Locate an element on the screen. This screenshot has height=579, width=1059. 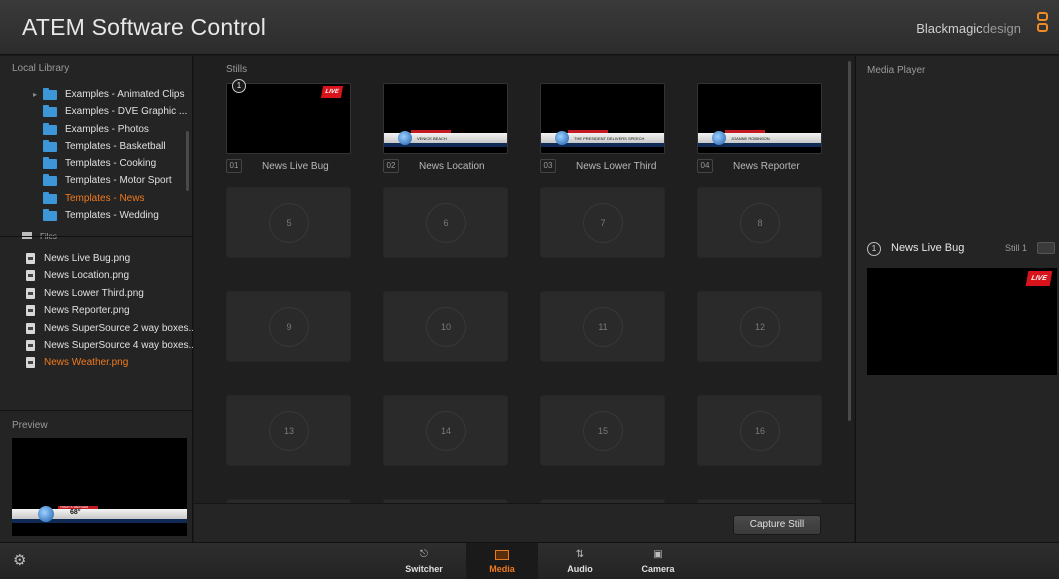
slot-number: 10 is located at coordinates (446, 327).